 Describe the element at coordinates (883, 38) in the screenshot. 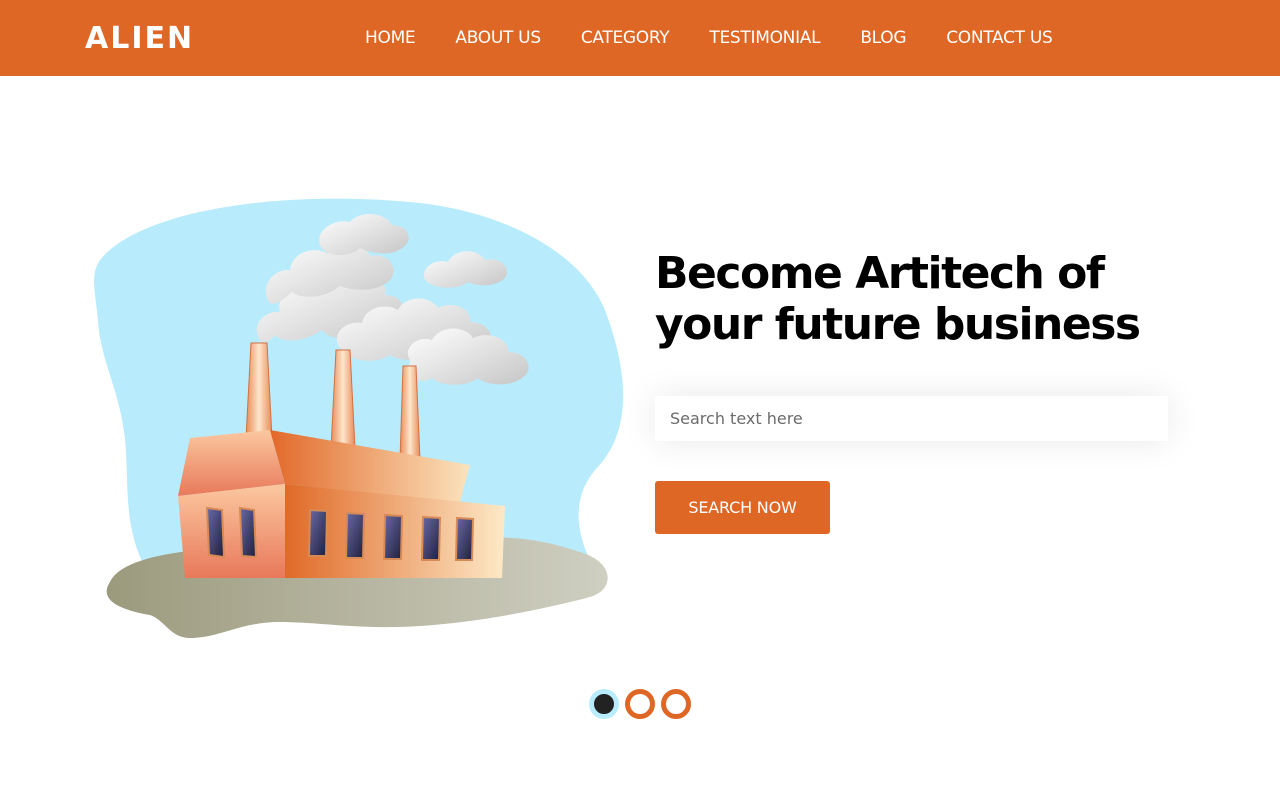

I see `nav-item-blog: BLOG` at that location.